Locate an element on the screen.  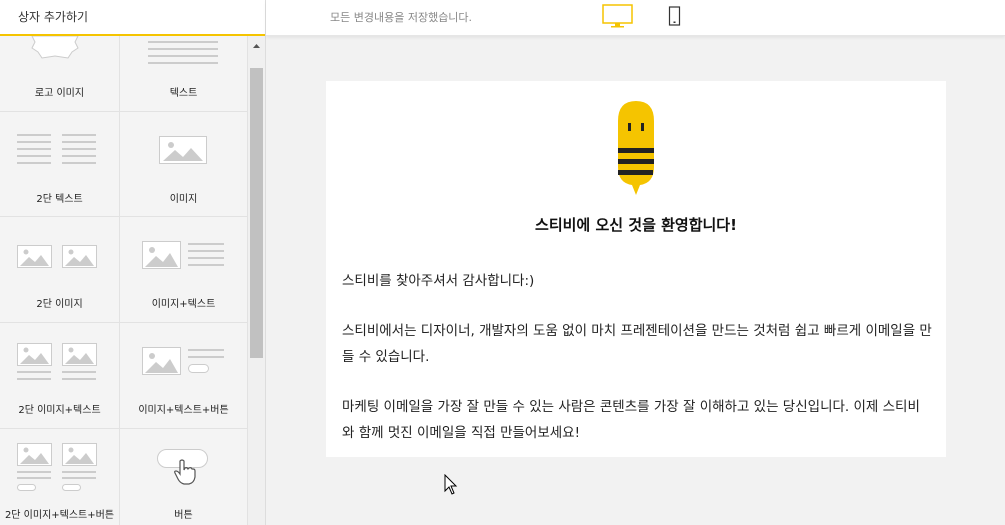
tile-two-column-image-text: 2단 이미지+텍스트 is located at coordinates (60, 376).